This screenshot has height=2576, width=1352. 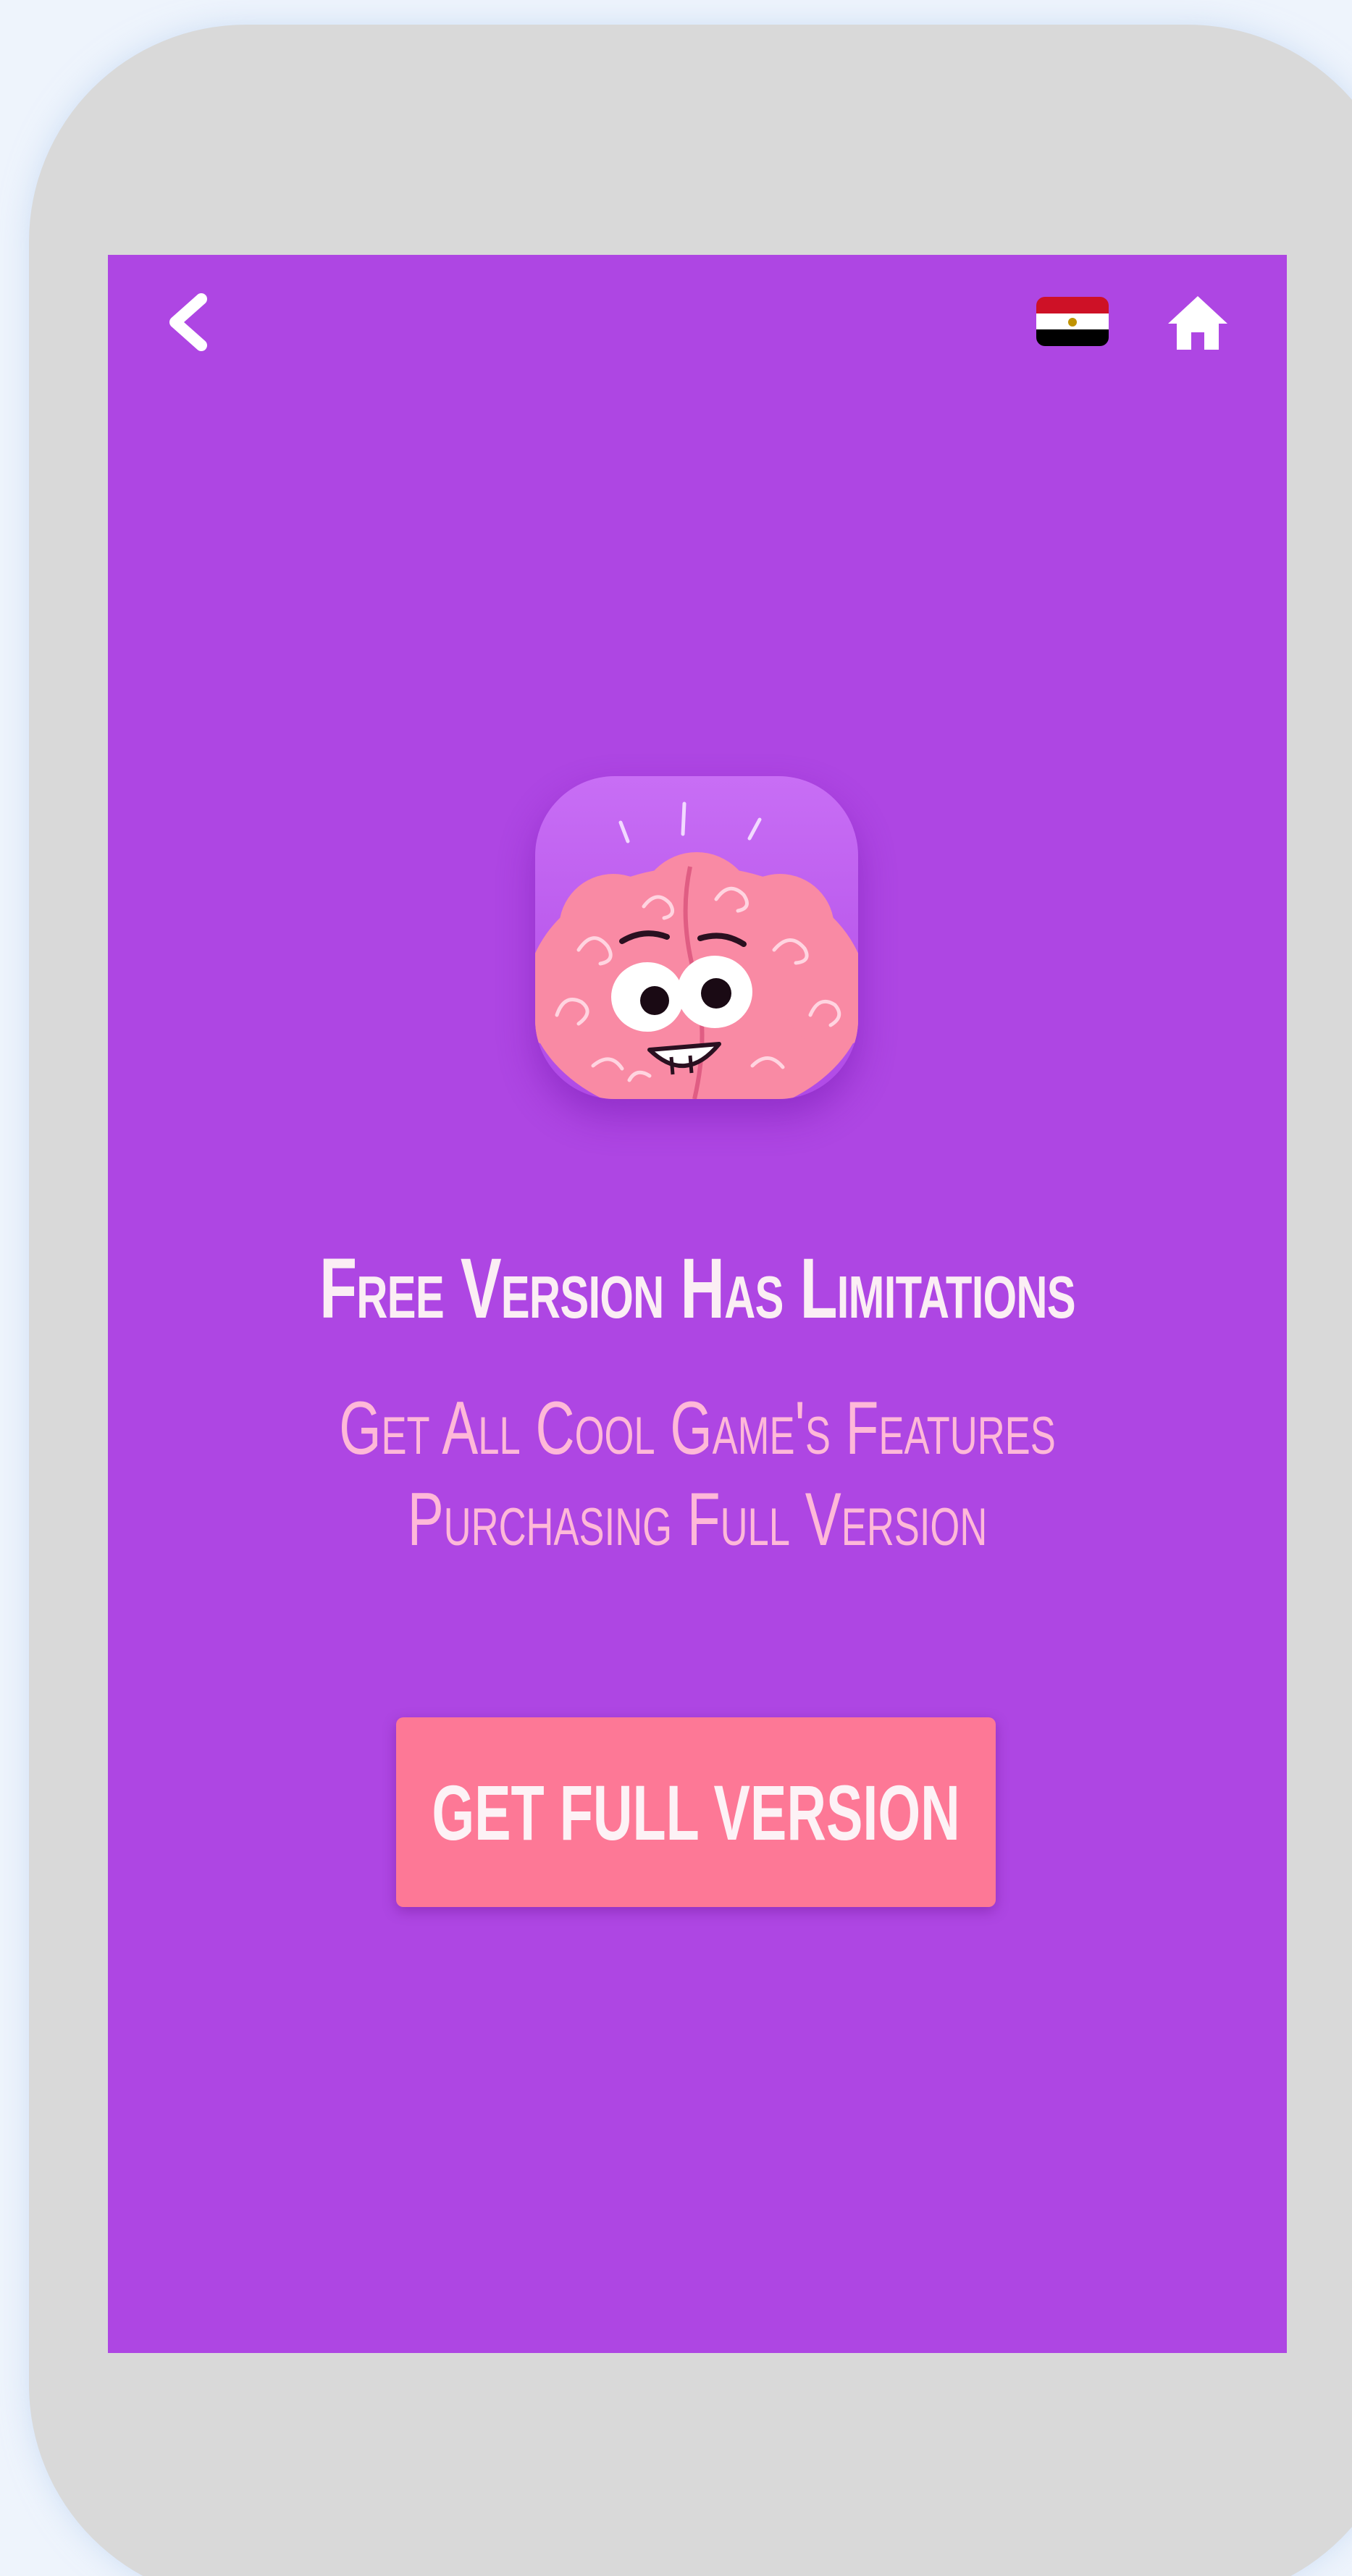 What do you see at coordinates (697, 1520) in the screenshot?
I see `subline-purchase: Purchasing Full Version` at bounding box center [697, 1520].